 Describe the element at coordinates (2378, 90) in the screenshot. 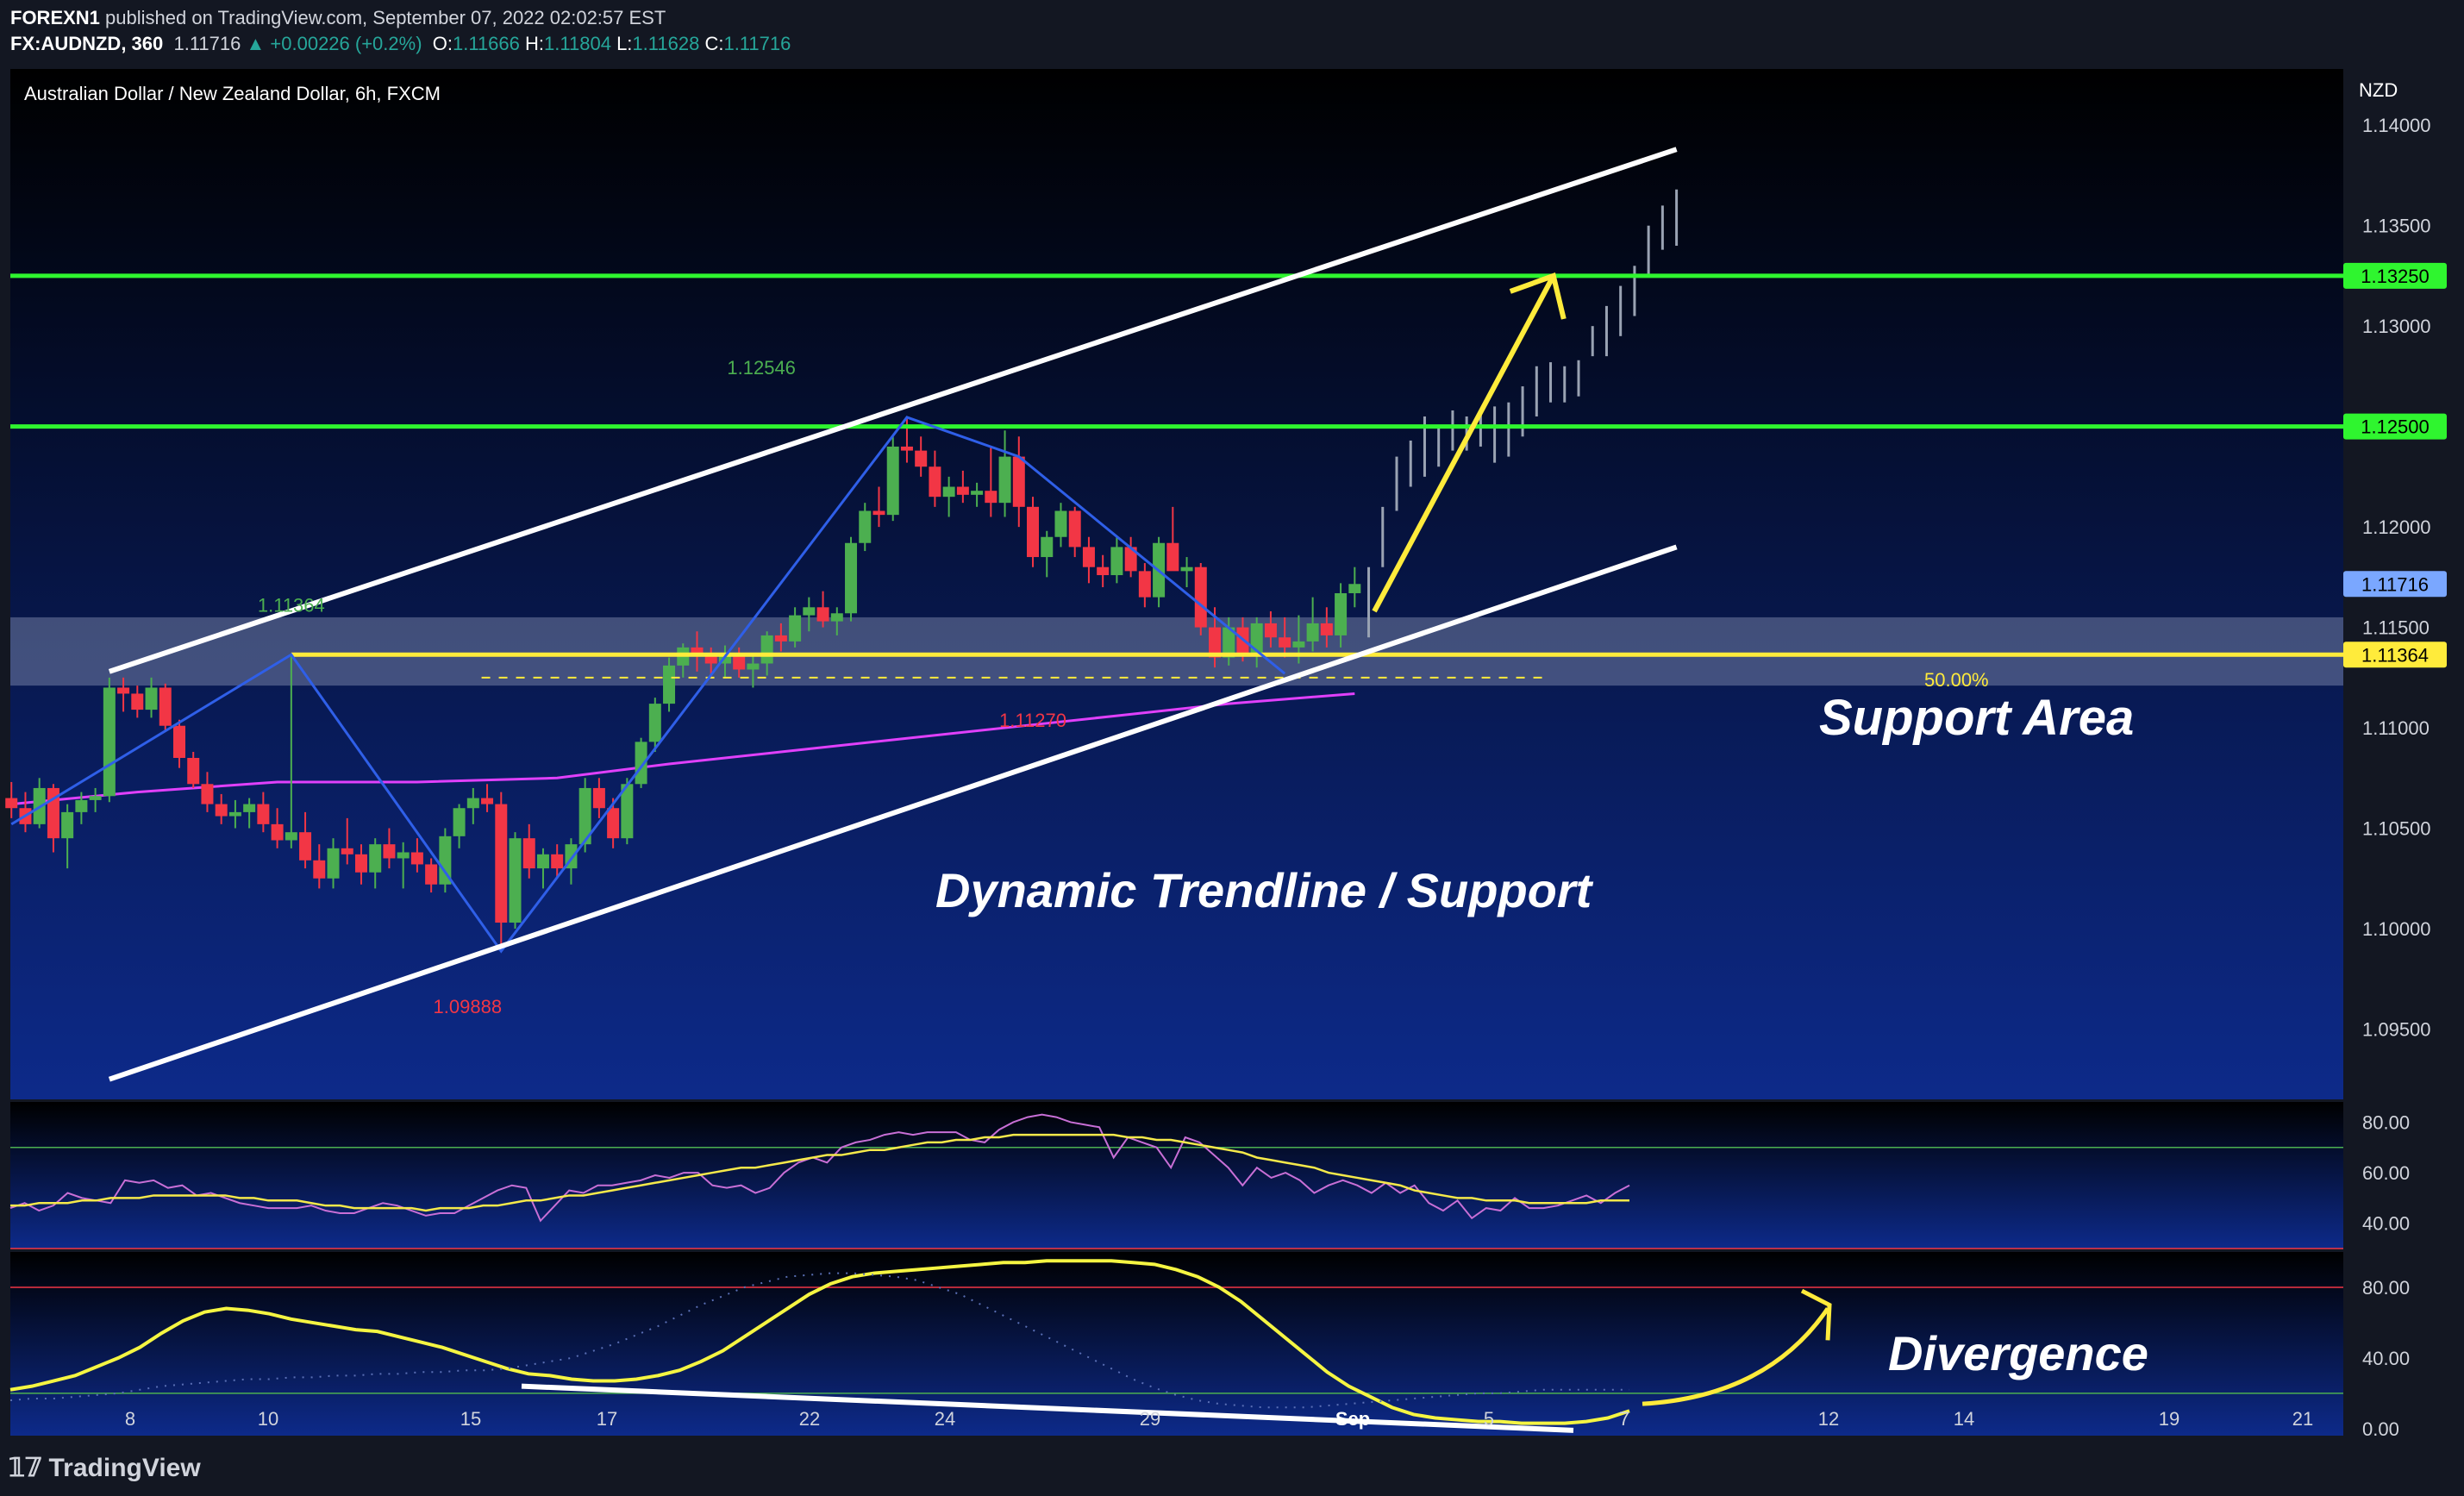

I see `currency-label: NZD` at that location.